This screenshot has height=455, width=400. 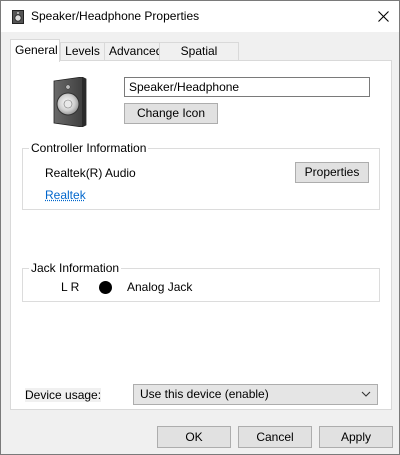 I want to click on apply-button: Apply, so click(x=356, y=437).